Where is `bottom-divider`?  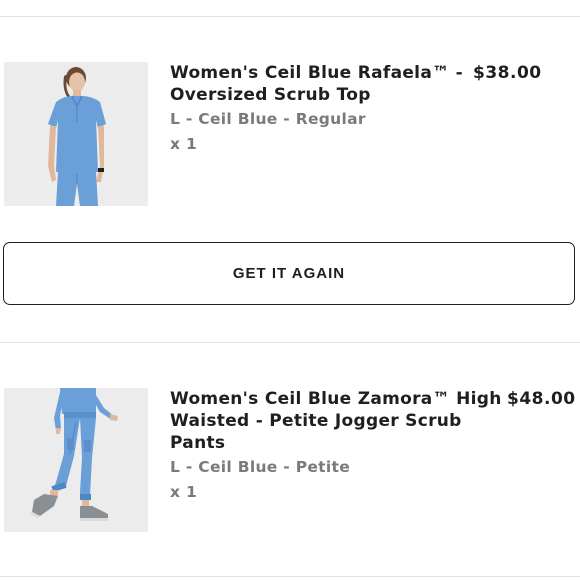
bottom-divider is located at coordinates (290, 576).